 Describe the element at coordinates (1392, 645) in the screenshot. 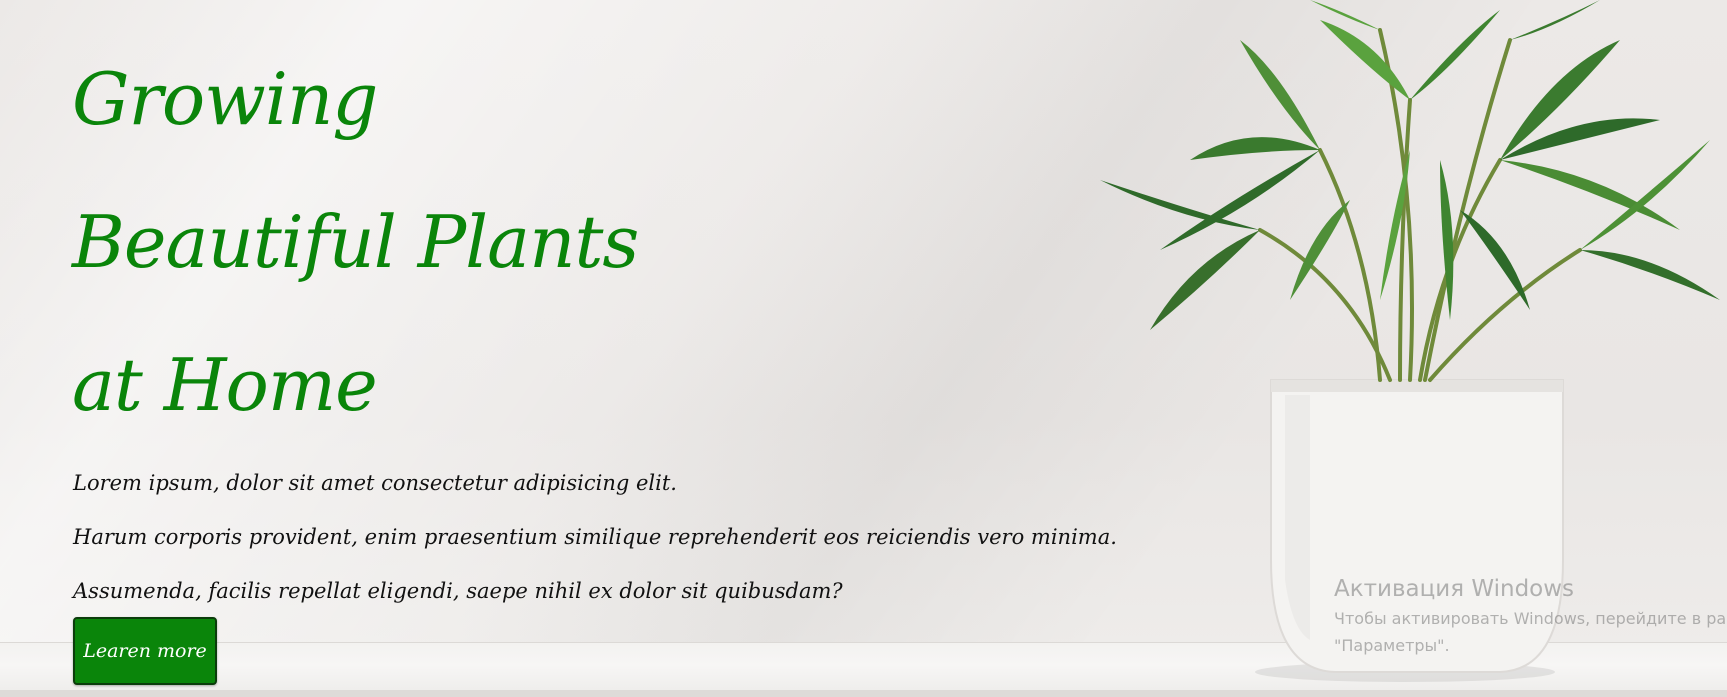

I see `watermark-line-2: "Параметры".` at that location.